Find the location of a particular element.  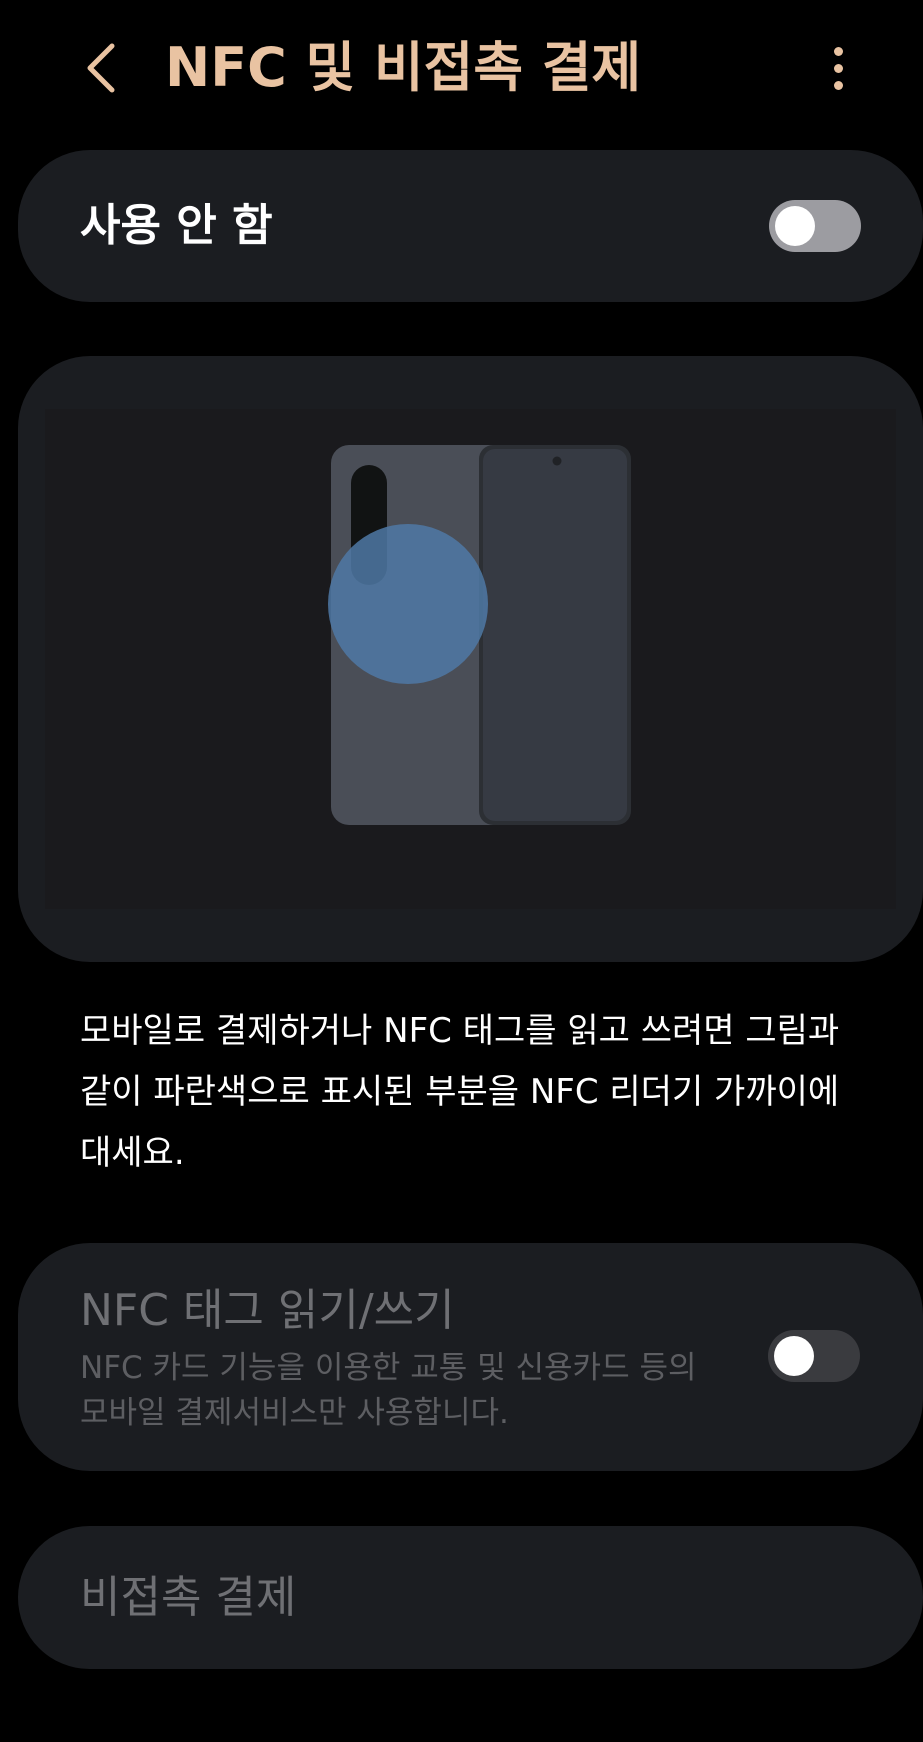

master-switch-label: 사용 안 함 is located at coordinates (176, 225).